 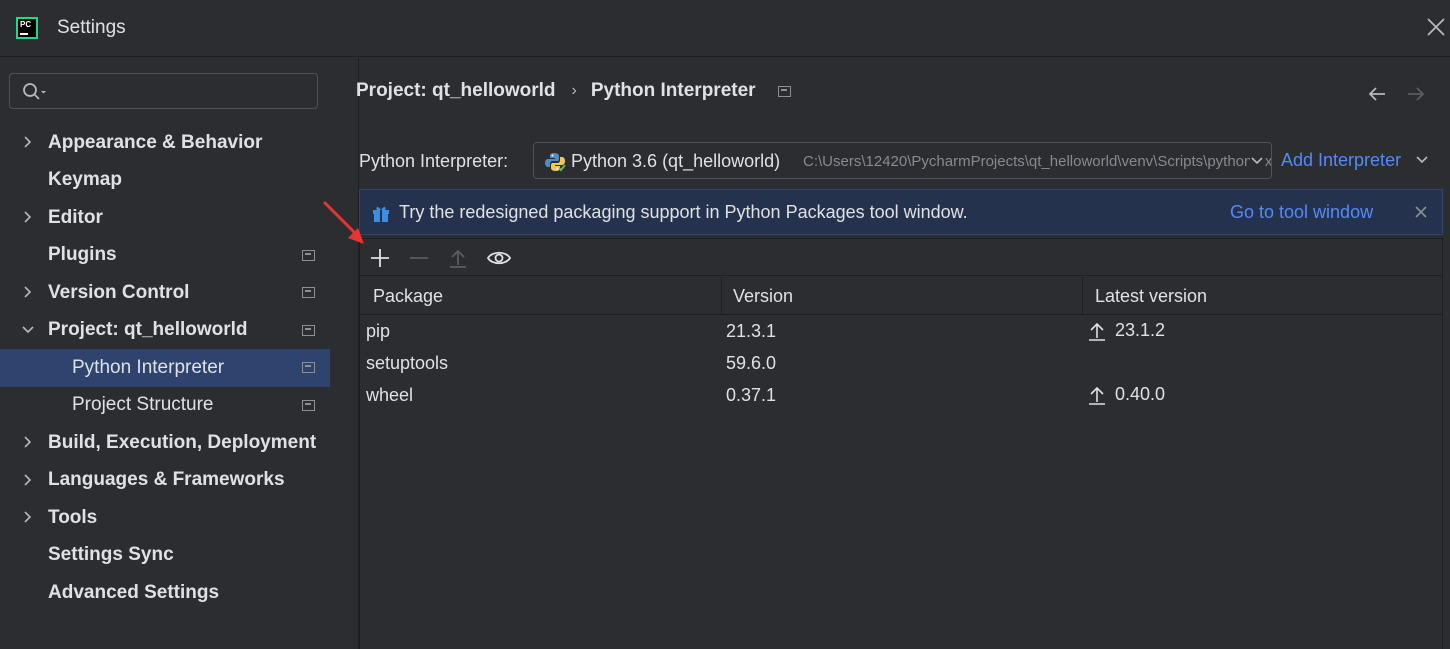 What do you see at coordinates (408, 296) in the screenshot?
I see `column-header-package: Package` at bounding box center [408, 296].